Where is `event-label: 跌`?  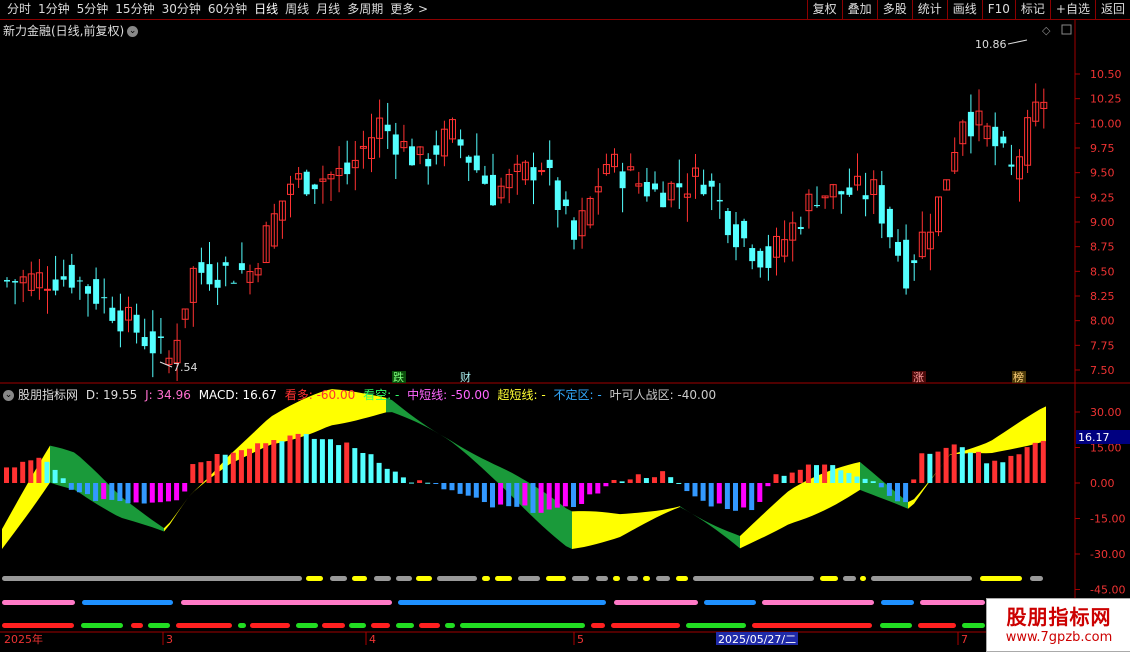 event-label: 跌 is located at coordinates (398, 377).